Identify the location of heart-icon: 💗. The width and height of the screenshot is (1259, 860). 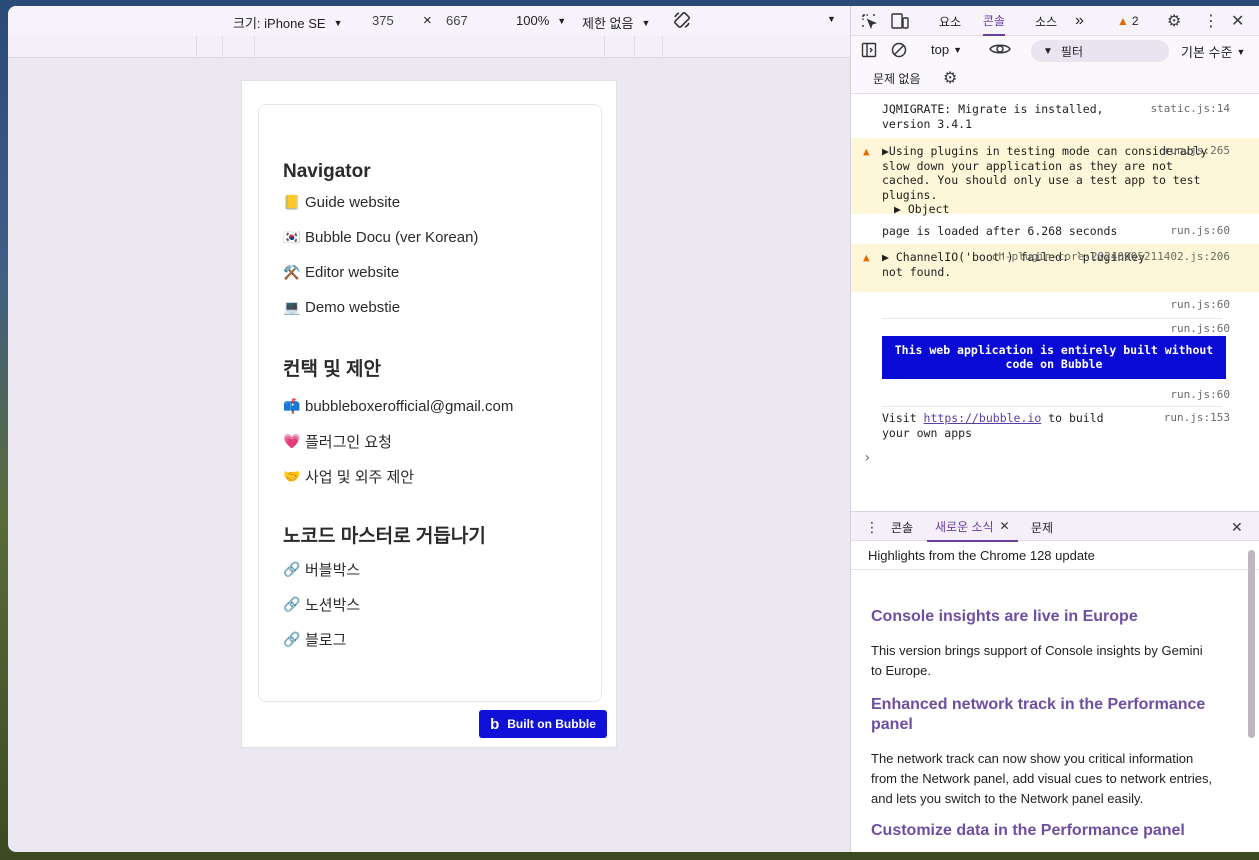
(292, 441).